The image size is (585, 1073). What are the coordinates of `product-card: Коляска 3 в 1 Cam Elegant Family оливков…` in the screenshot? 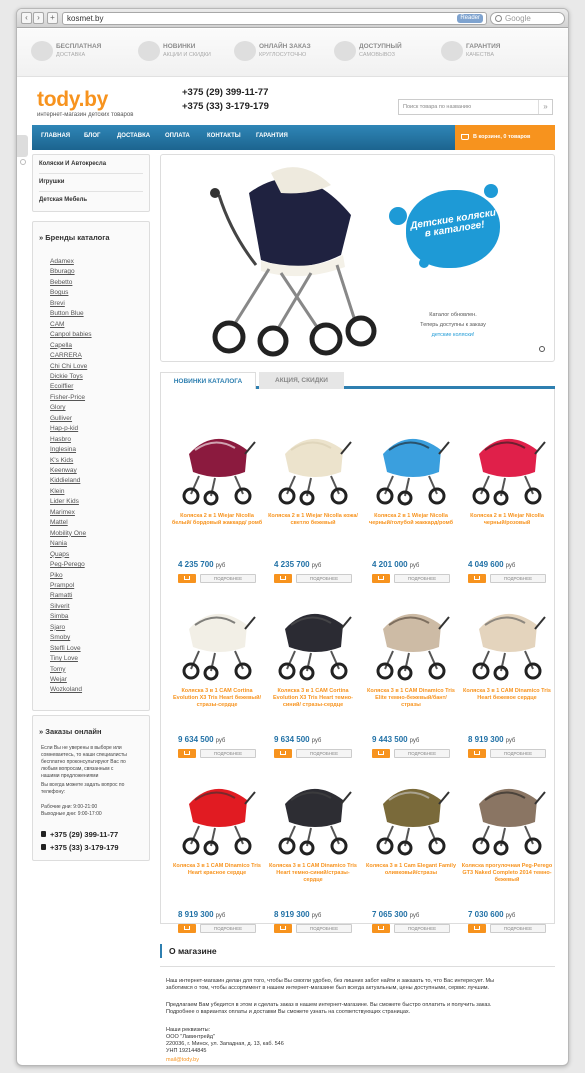 It's located at (411, 848).